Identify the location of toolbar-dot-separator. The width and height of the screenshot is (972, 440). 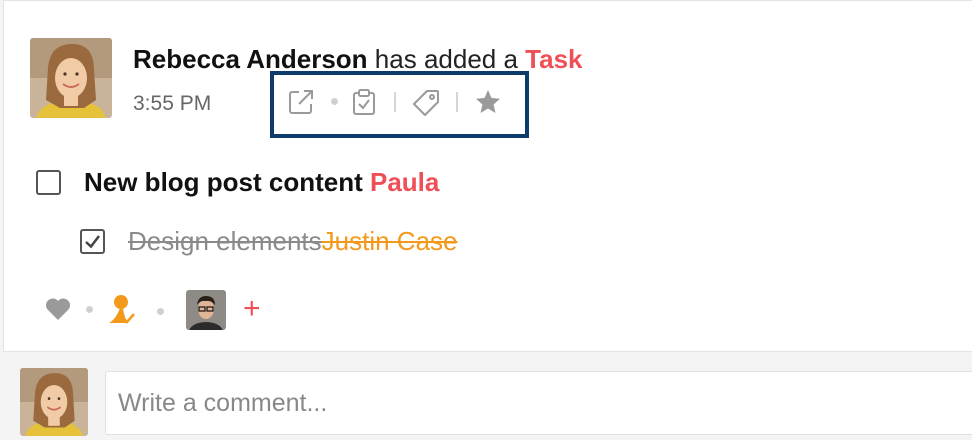
(334, 101).